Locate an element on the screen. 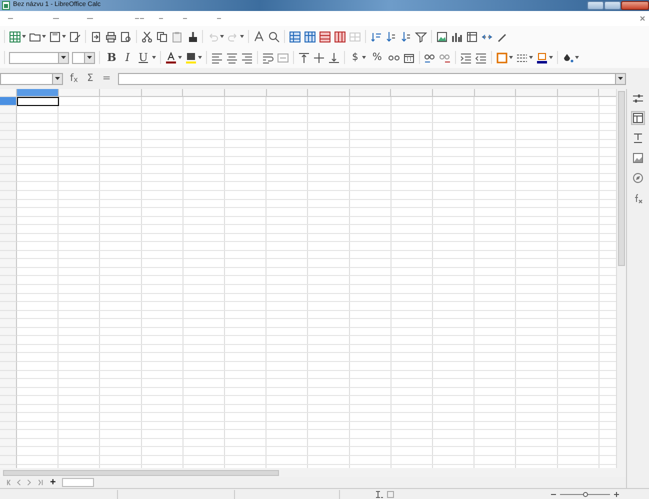 This screenshot has width=649, height=499. sheet-nav-icon is located at coordinates (40, 482).